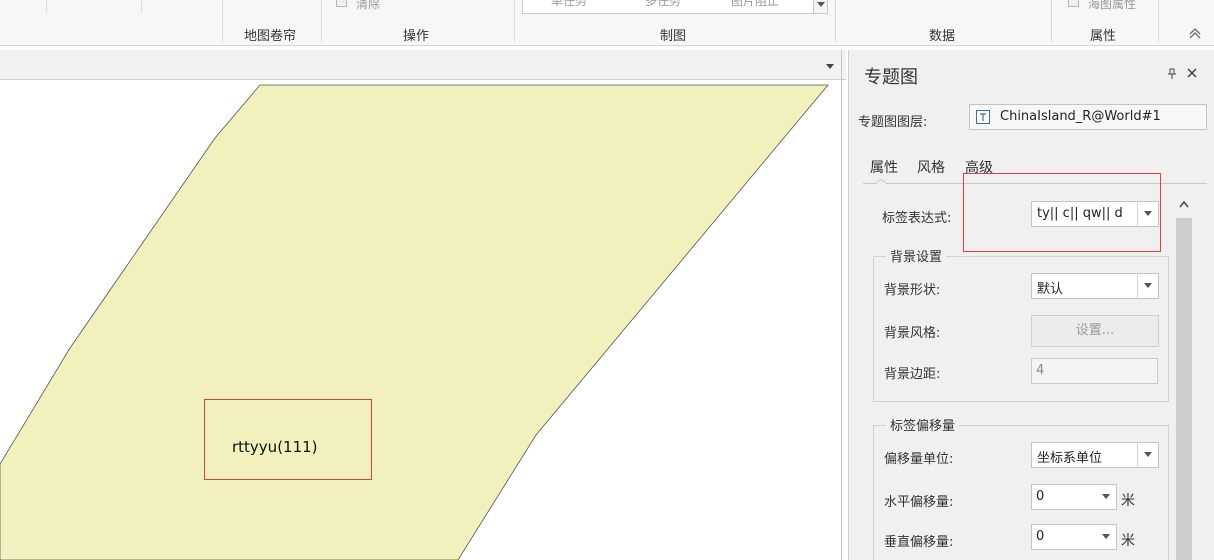  I want to click on background-shape-combo: 默认, so click(1095, 286).